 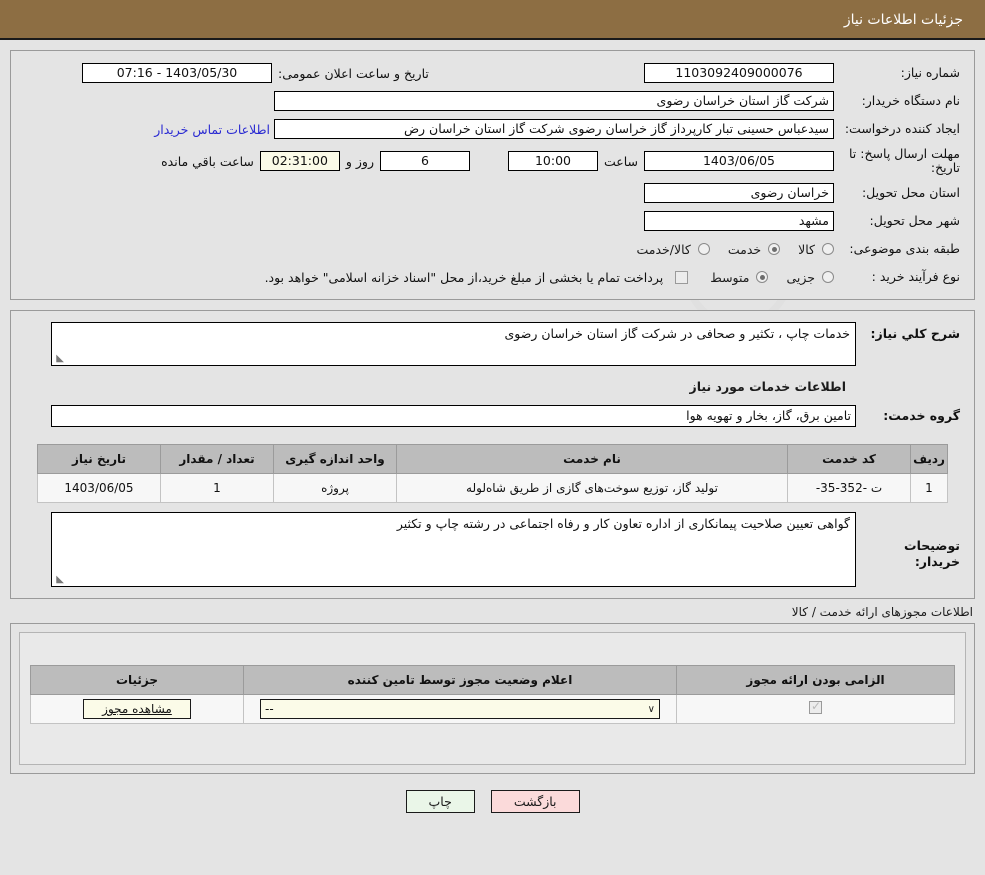 I want to click on cell-quantity: 1, so click(x=217, y=488).